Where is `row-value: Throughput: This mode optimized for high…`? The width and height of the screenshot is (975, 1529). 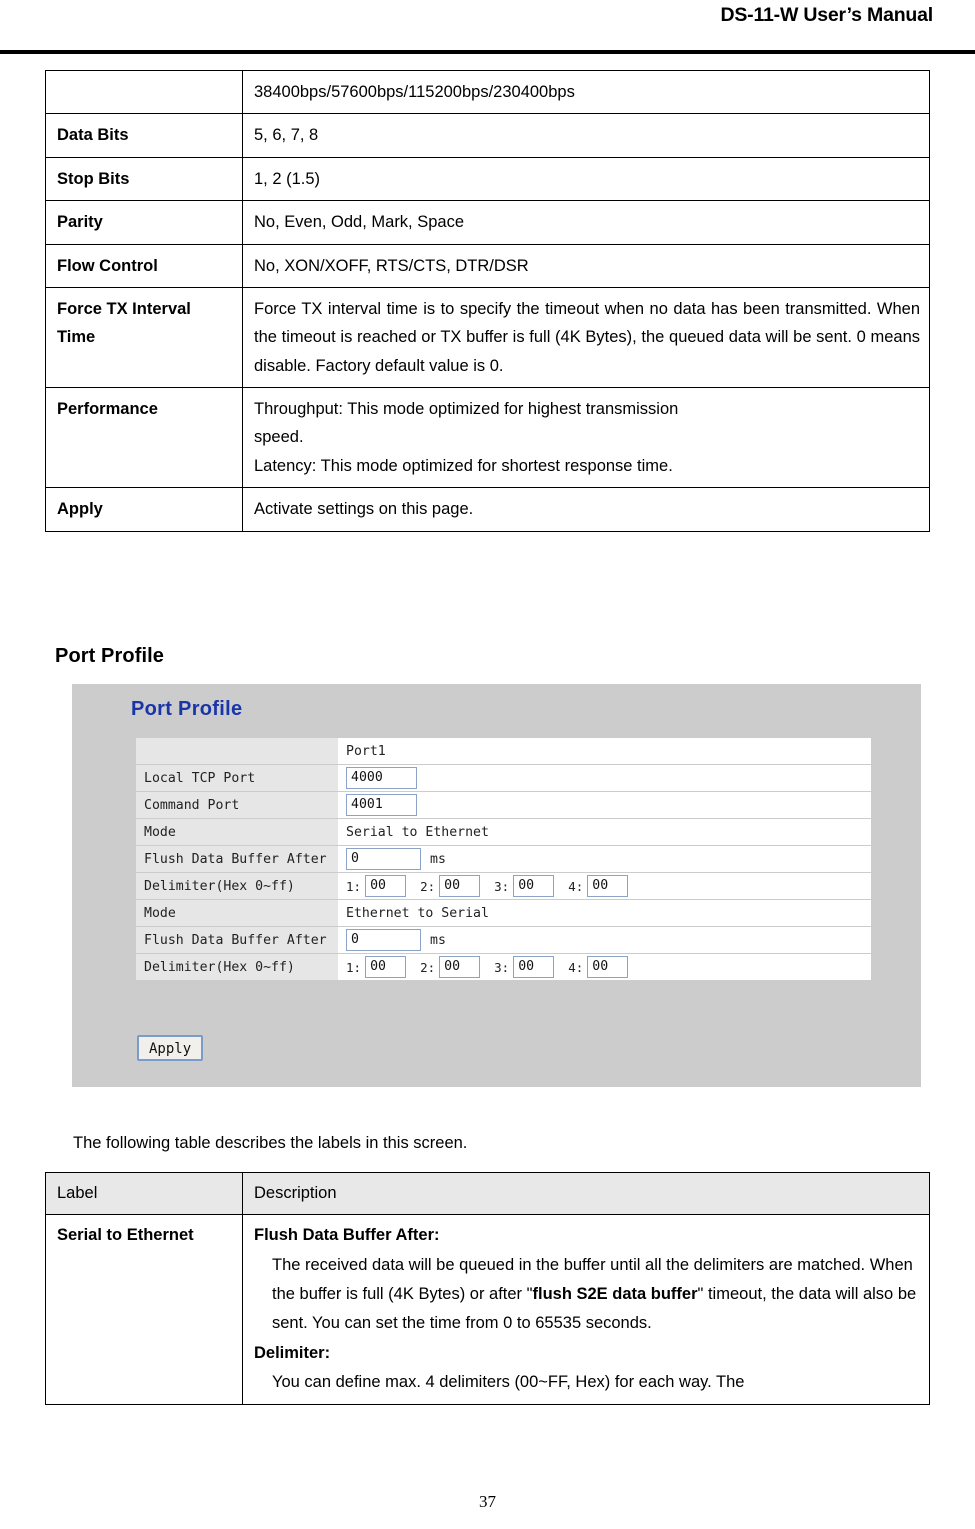
row-value: Throughput: This mode optimized for high… is located at coordinates (586, 437).